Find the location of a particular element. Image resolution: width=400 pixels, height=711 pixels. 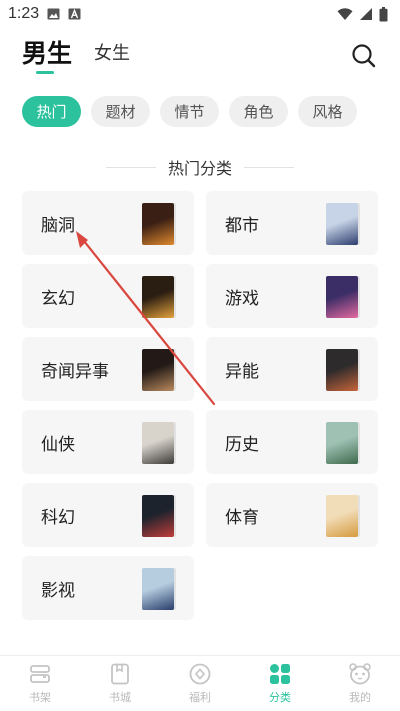

category-label: 都市 is located at coordinates (242, 225).